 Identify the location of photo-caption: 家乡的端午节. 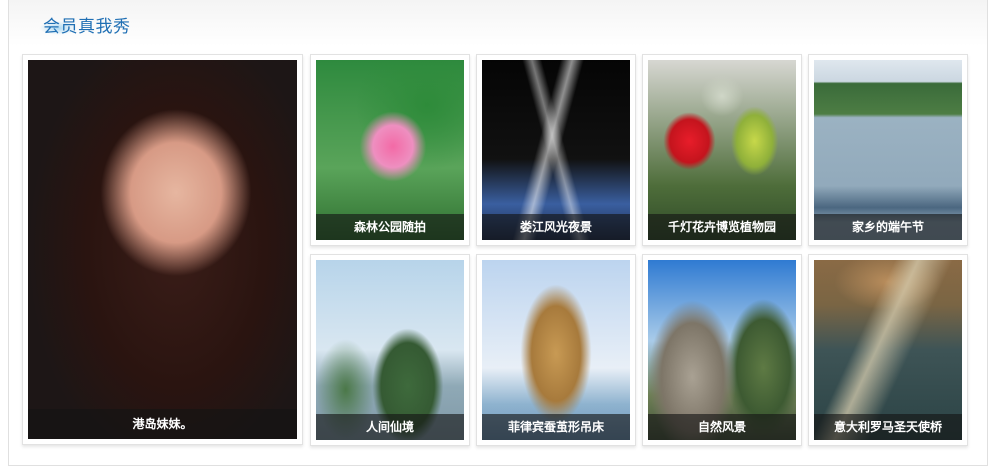
(888, 227).